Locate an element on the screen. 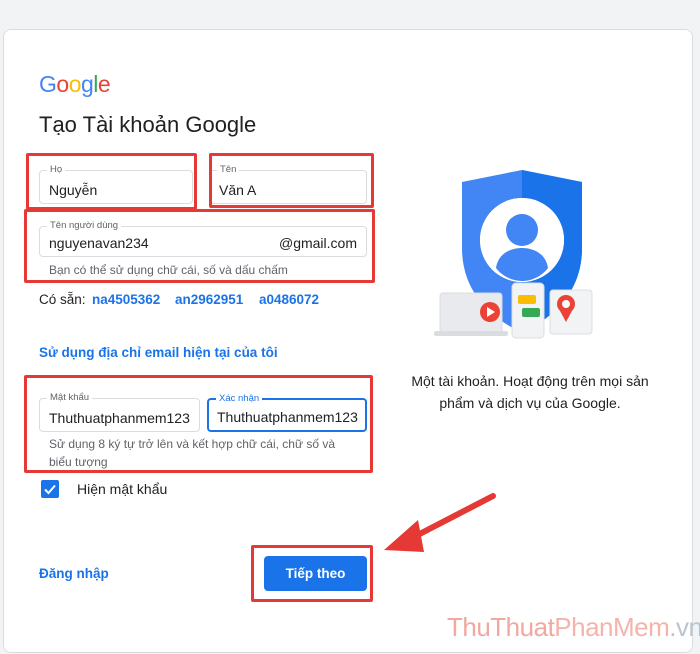 This screenshot has height=654, width=700. password-value: Thuthuatphanmem123 is located at coordinates (119, 418).